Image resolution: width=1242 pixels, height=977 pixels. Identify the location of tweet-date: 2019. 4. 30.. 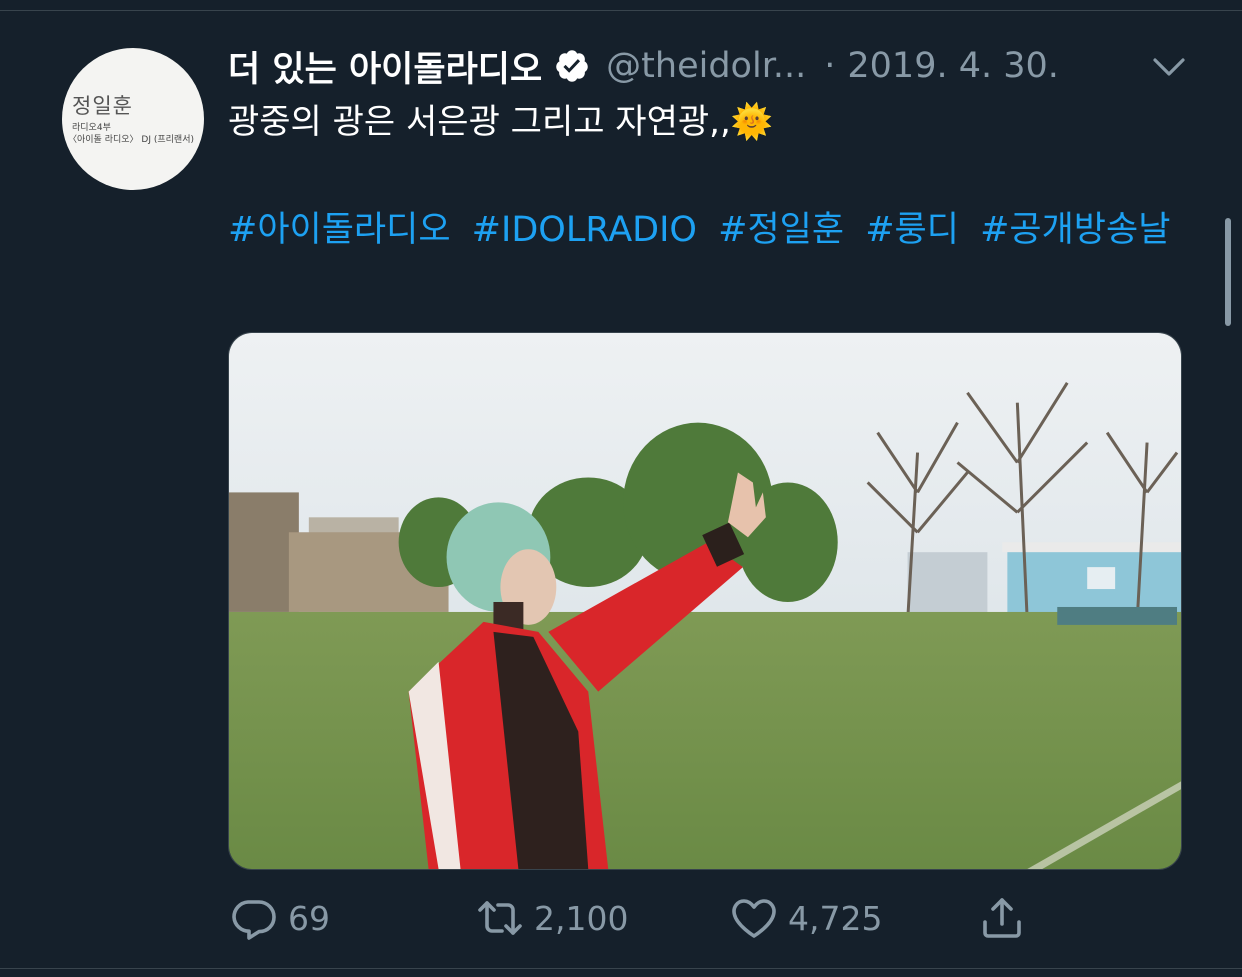
(953, 66).